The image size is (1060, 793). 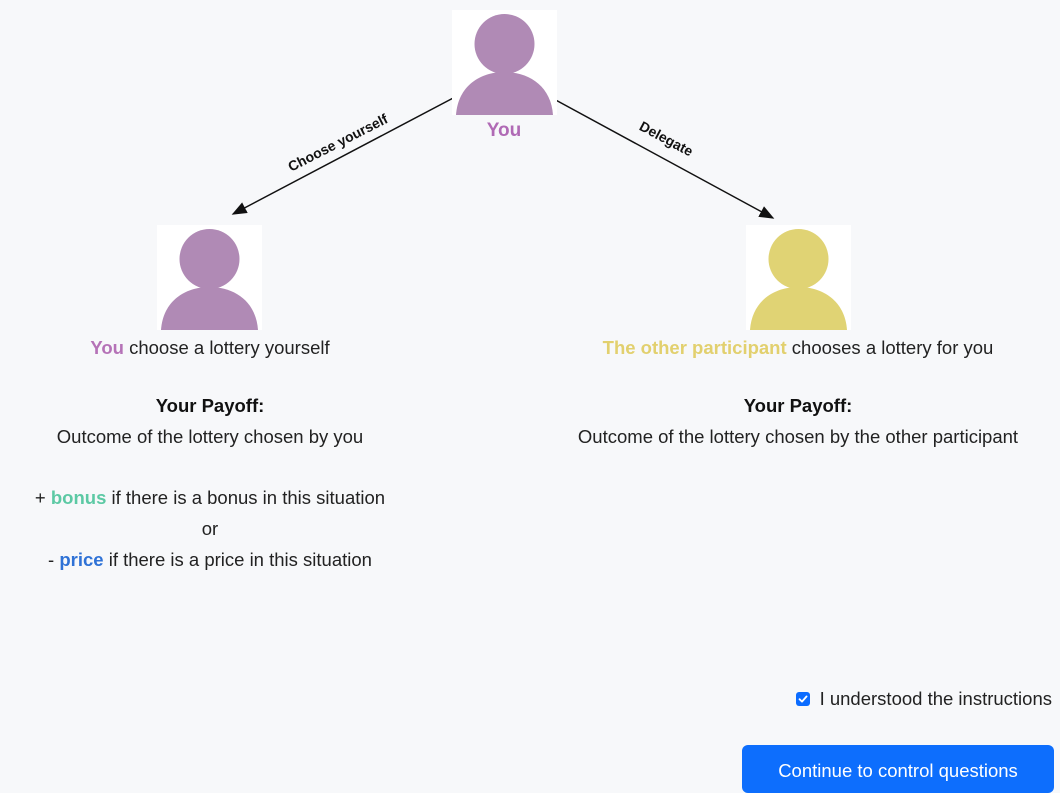 I want to click on bonus-word: bonus, so click(x=78, y=497).